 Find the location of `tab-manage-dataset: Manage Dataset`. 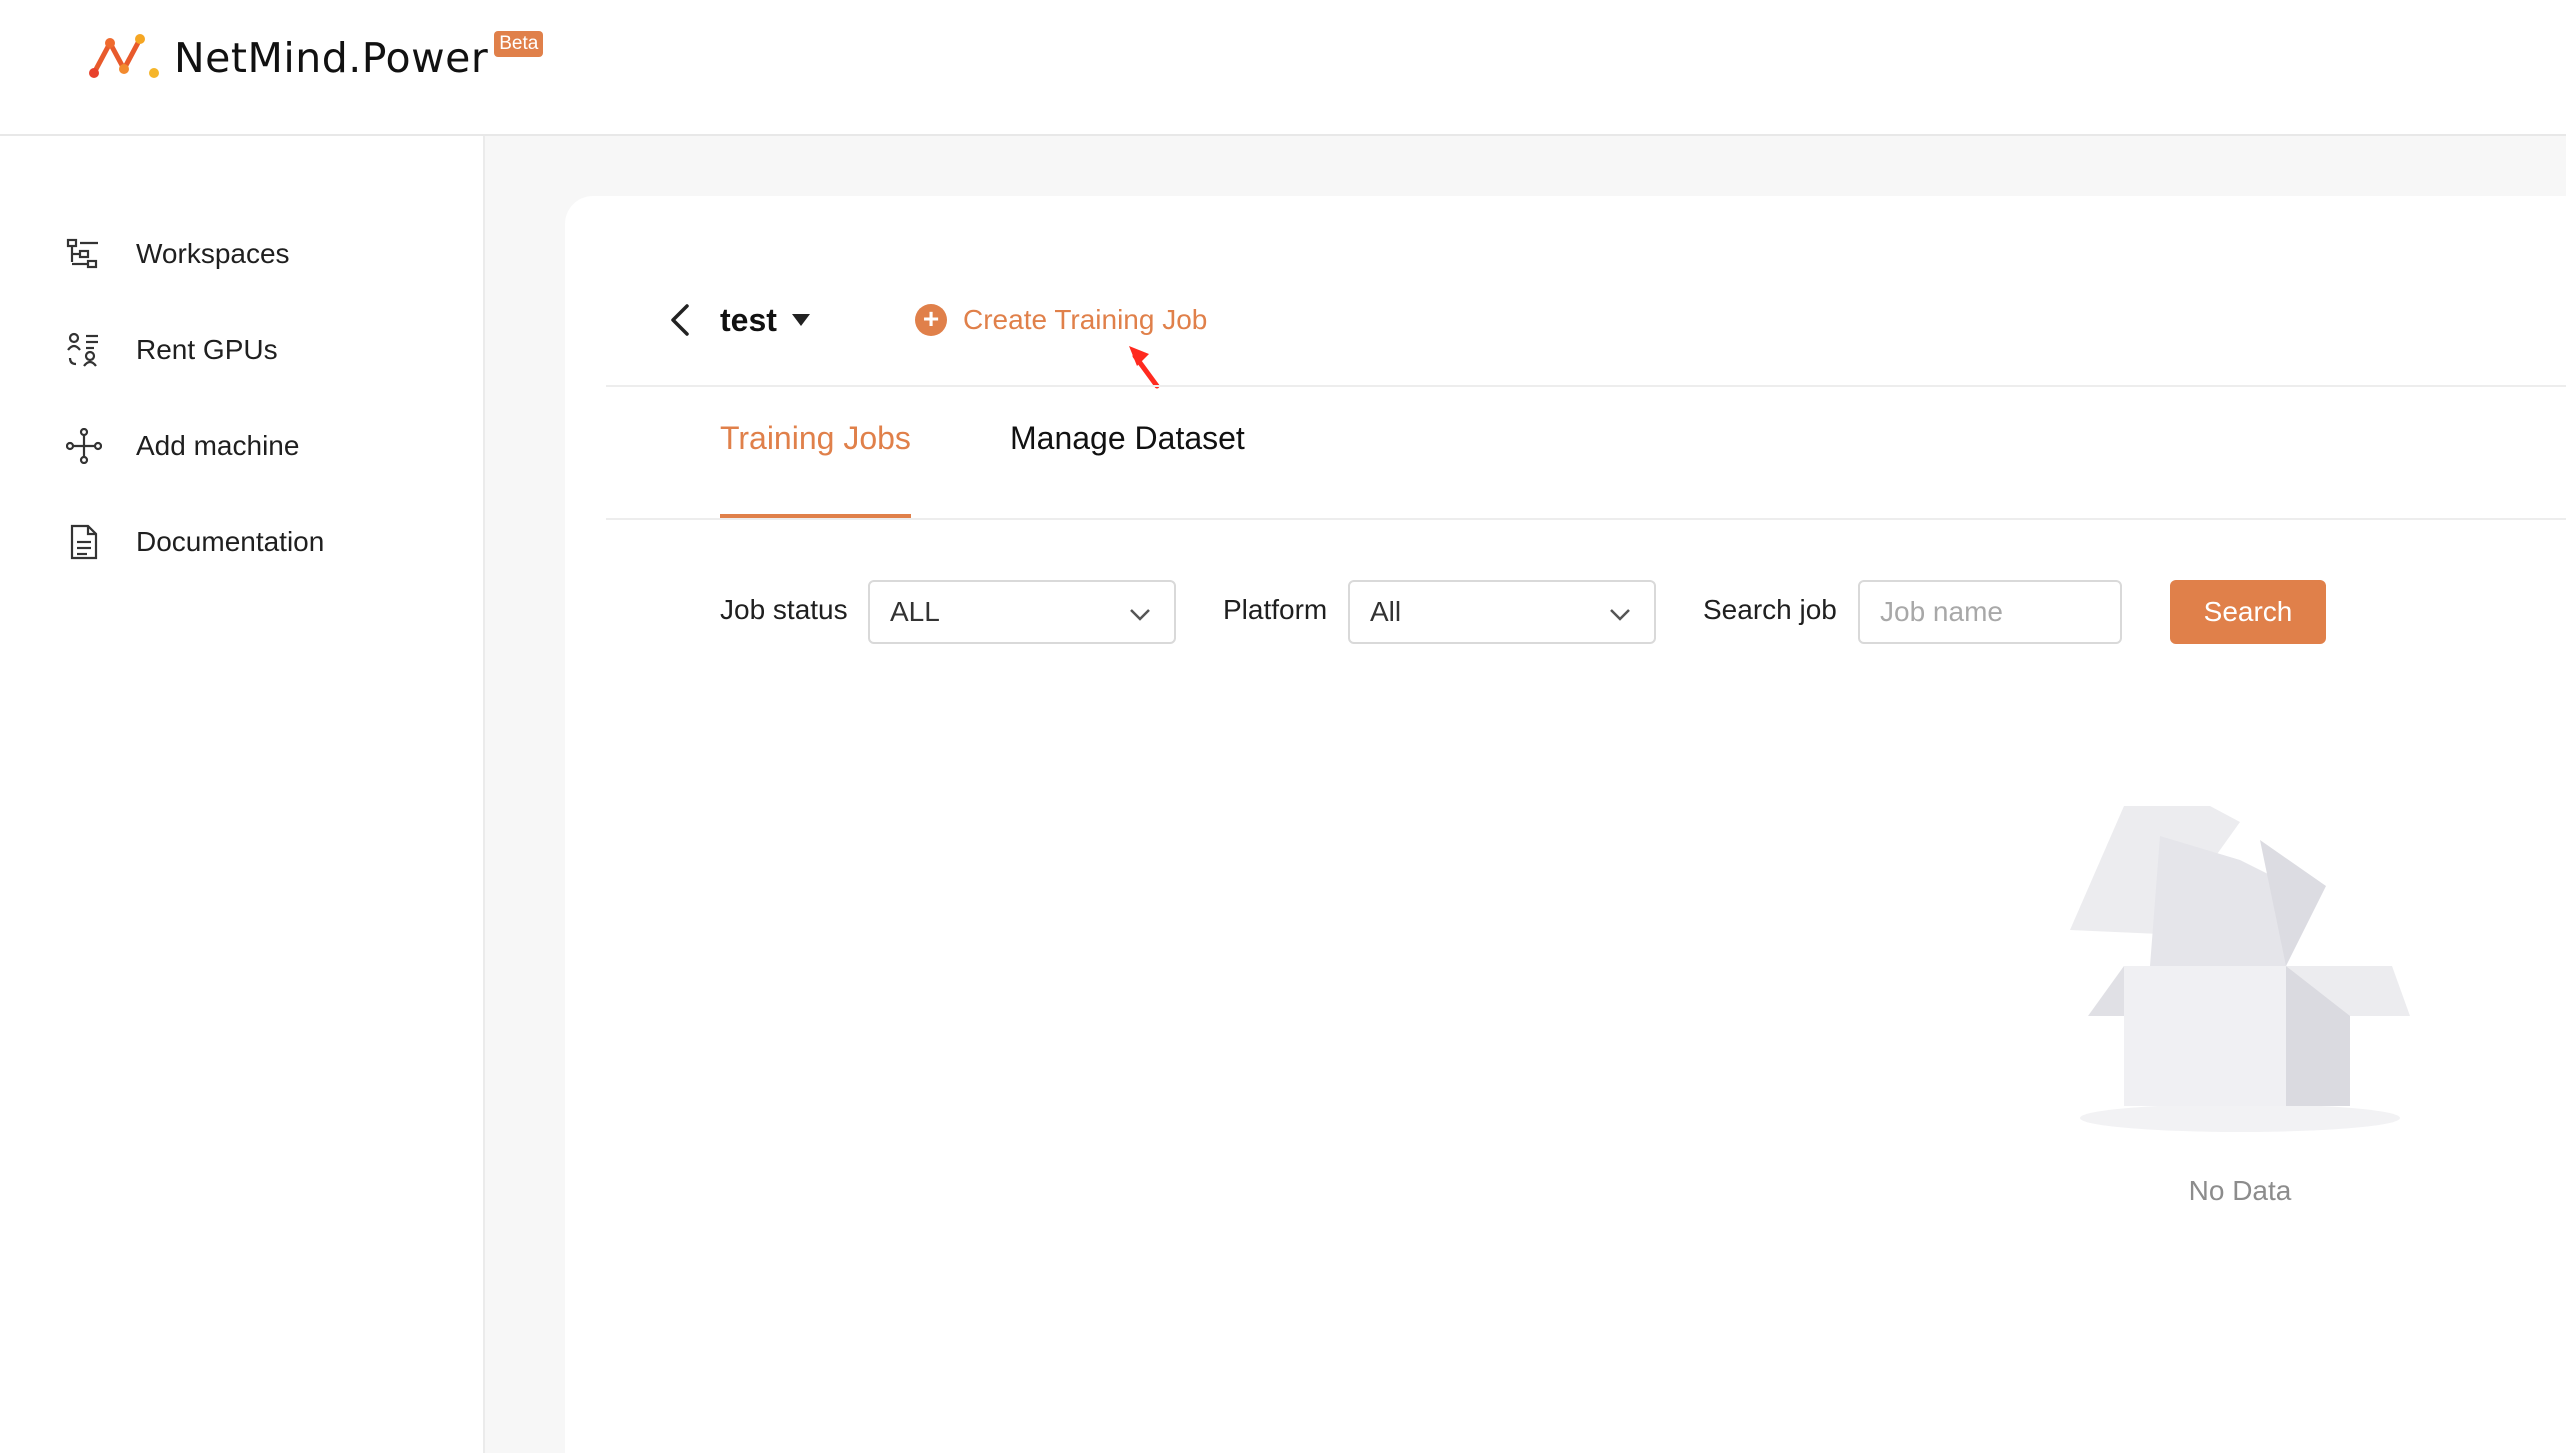

tab-manage-dataset: Manage Dataset is located at coordinates (1127, 438).